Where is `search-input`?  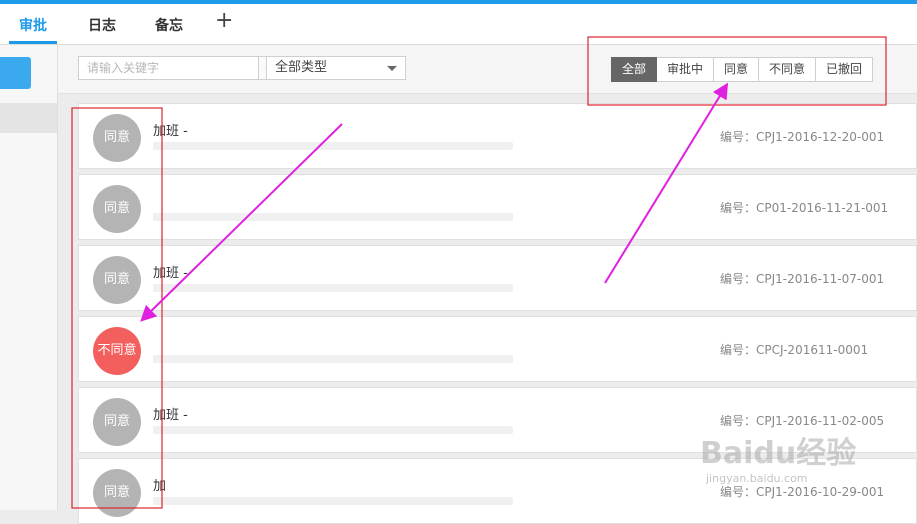
search-input is located at coordinates (168, 68).